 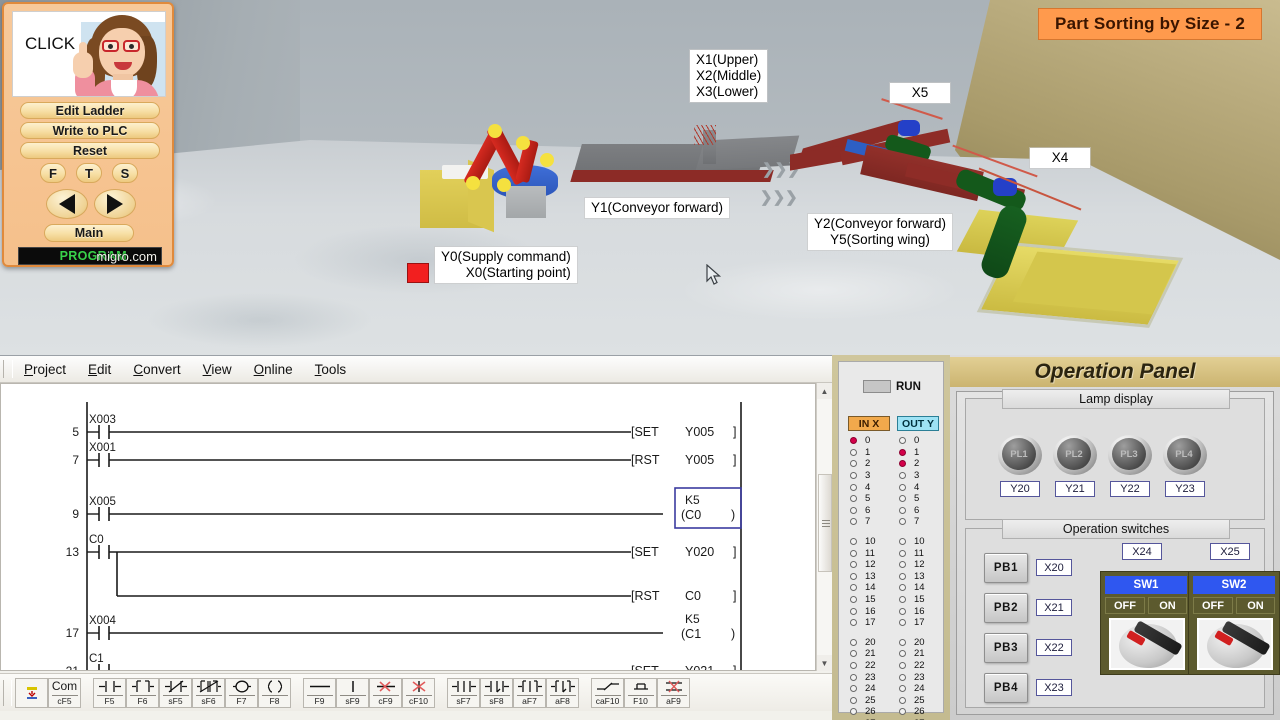 What do you see at coordinates (90, 130) in the screenshot?
I see `write-to-plc-button: Write to PLC` at bounding box center [90, 130].